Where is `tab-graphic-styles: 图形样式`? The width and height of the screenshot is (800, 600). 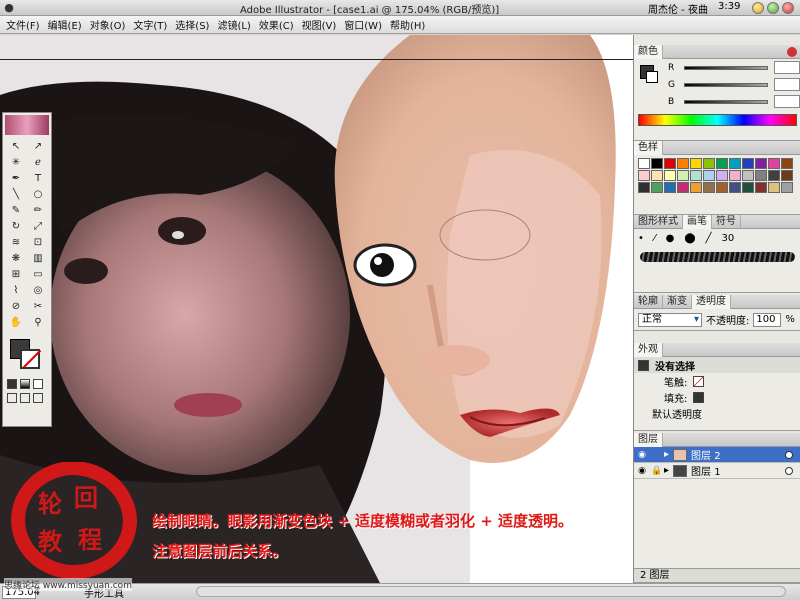 tab-graphic-styles: 图形样式 is located at coordinates (658, 221).